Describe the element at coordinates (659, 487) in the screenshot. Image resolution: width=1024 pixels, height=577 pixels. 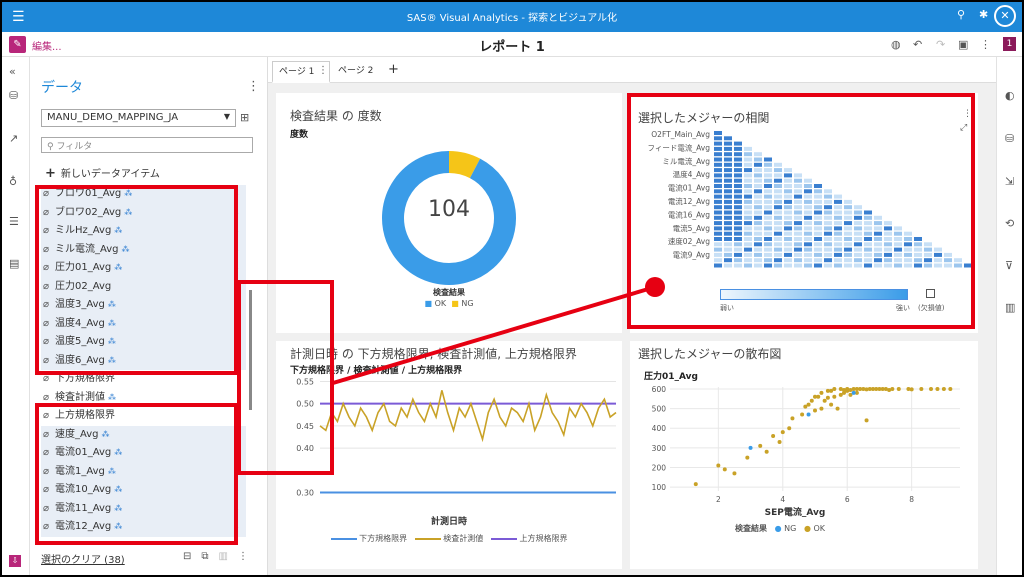
I see `y-tick-label: 100` at that location.